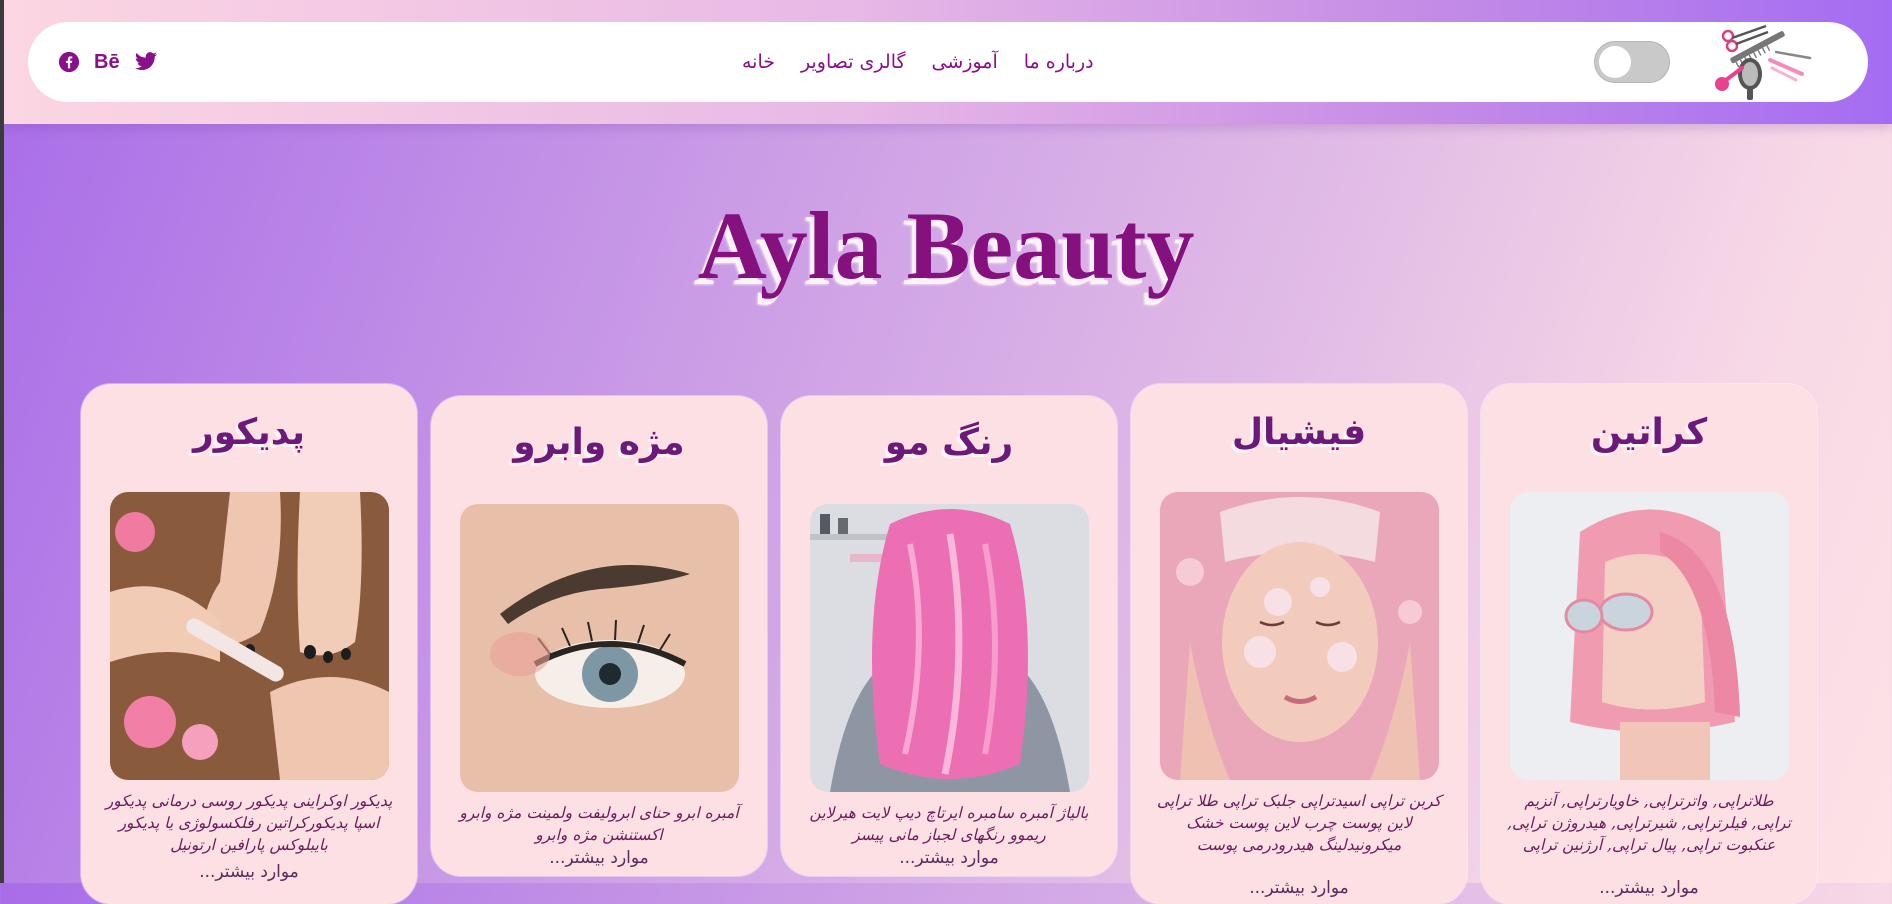  I want to click on window-edge, so click(2, 441).